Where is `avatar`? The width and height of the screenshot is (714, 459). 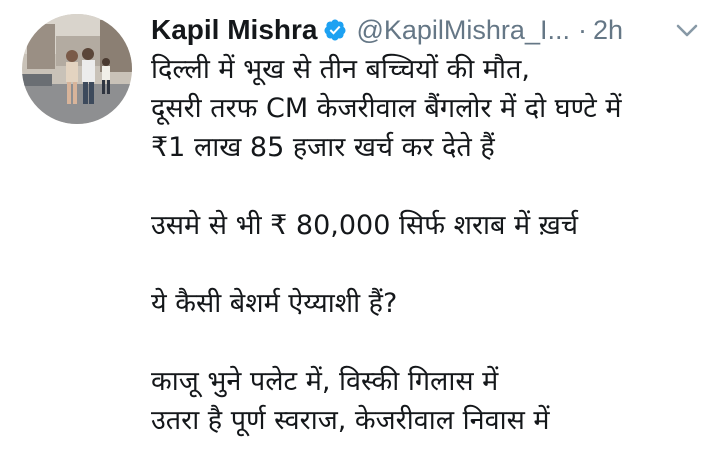 avatar is located at coordinates (77, 69).